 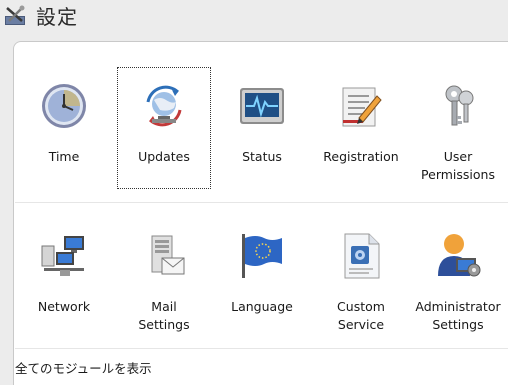 I want to click on module-label: Custom Service, so click(x=361, y=315).